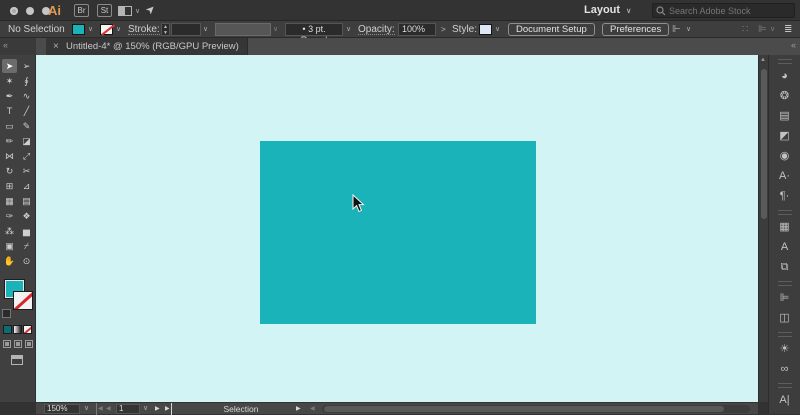  What do you see at coordinates (62, 409) in the screenshot?
I see `zoom-level-field: 150%` at bounding box center [62, 409].